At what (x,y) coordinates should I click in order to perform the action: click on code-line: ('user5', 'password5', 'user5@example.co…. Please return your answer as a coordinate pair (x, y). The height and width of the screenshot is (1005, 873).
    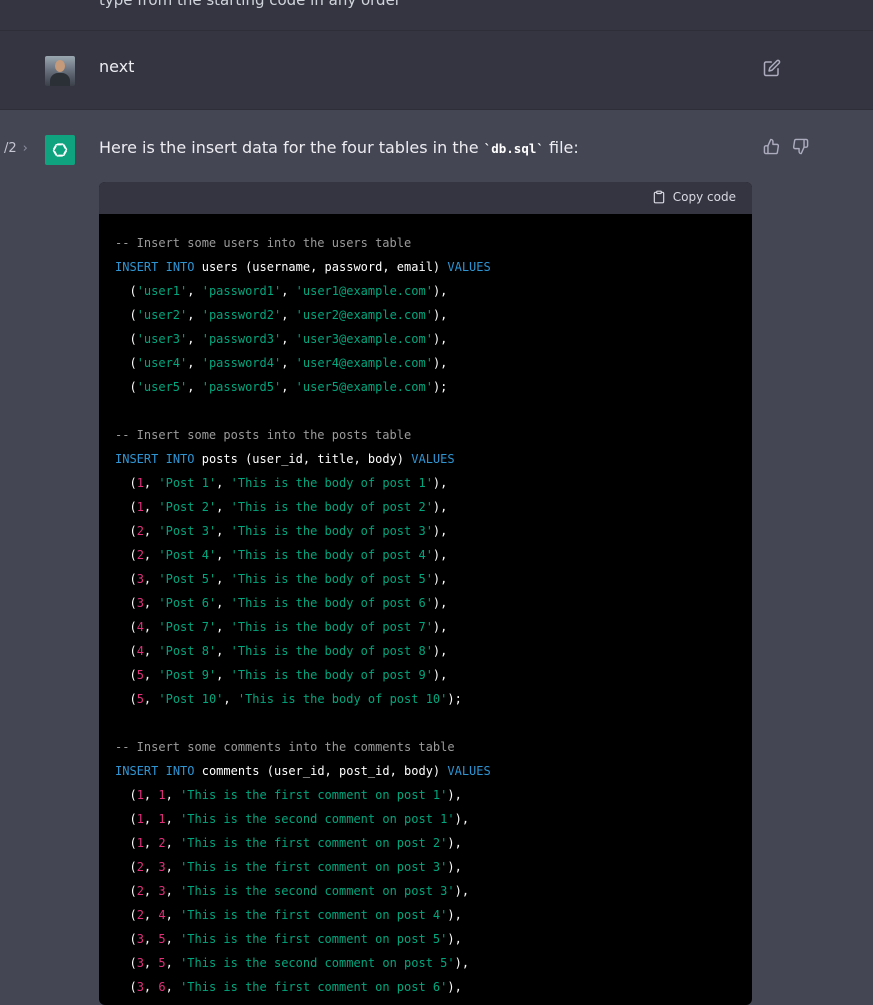
    Looking at the image, I should click on (425, 387).